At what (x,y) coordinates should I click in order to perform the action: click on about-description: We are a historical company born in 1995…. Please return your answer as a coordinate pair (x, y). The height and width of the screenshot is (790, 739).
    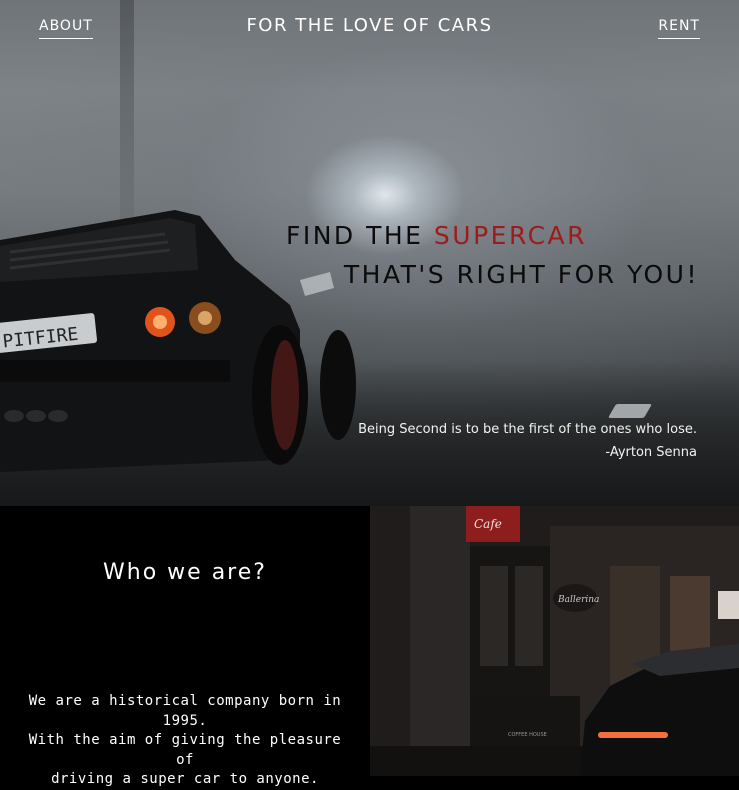
    Looking at the image, I should click on (185, 741).